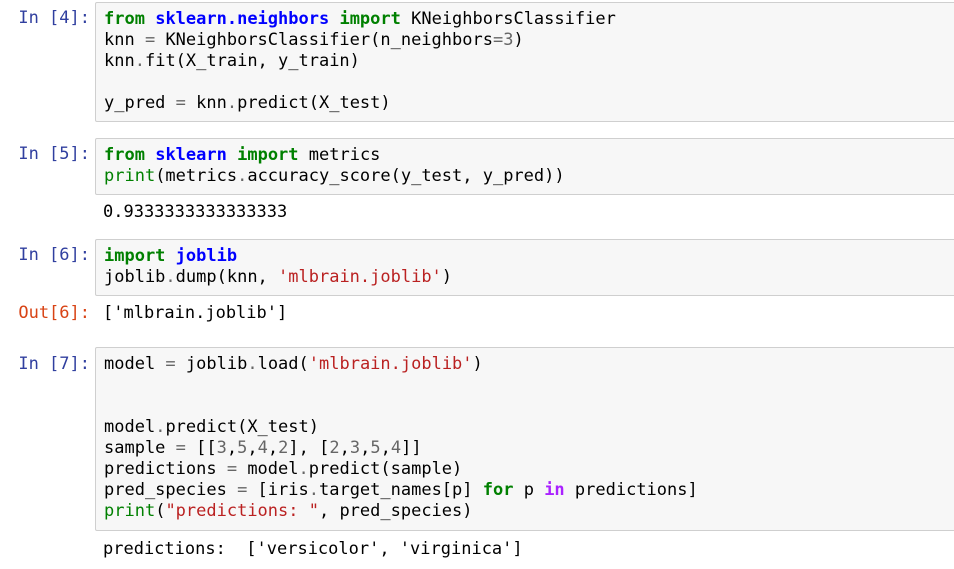 The image size is (954, 569). Describe the element at coordinates (498, 490) in the screenshot. I see `code-token: for` at that location.